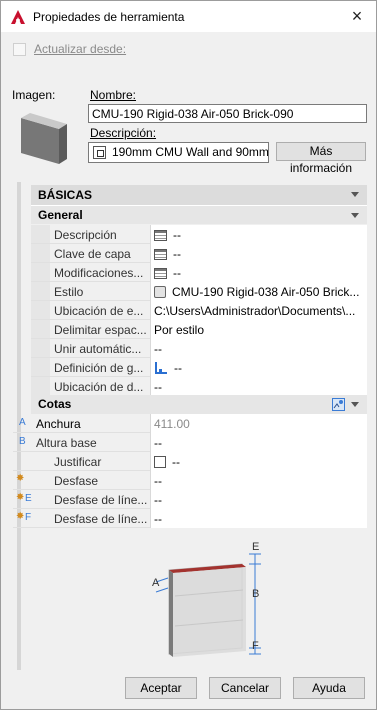 Image resolution: width=377 pixels, height=710 pixels. I want to click on property-row-unir: Unir automátic... --, so click(199, 348).